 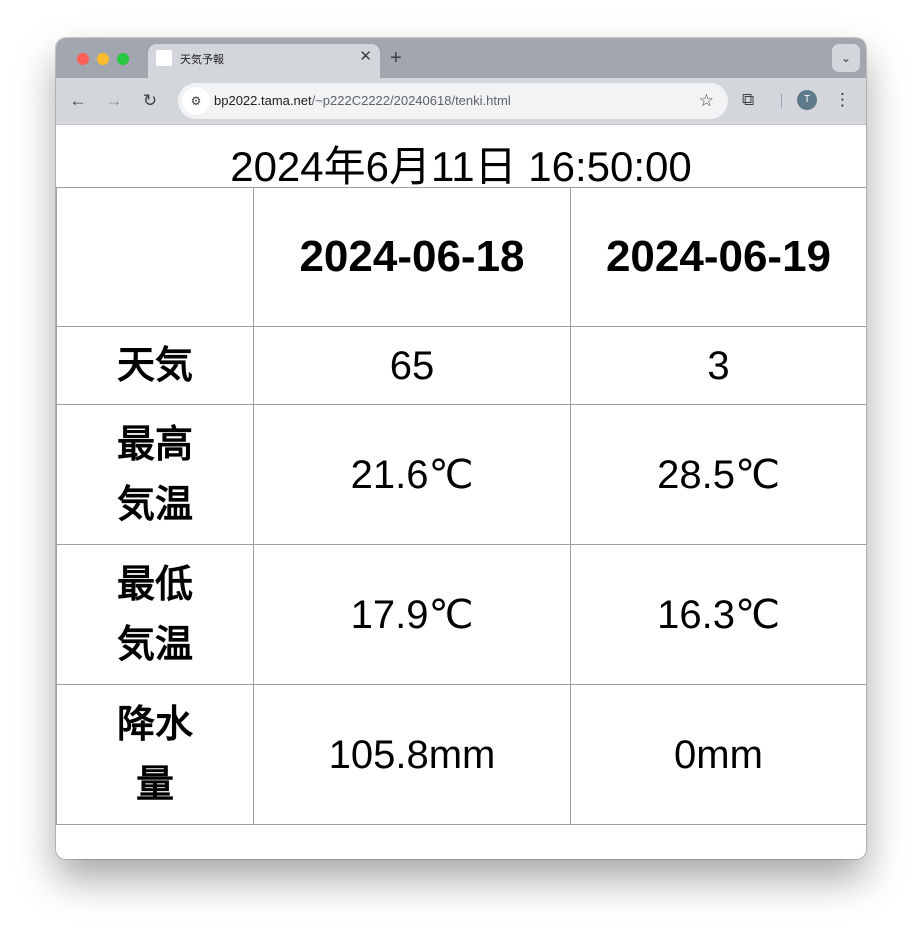 What do you see at coordinates (412, 257) in the screenshot?
I see `header-date-cell: 2024-06-18` at bounding box center [412, 257].